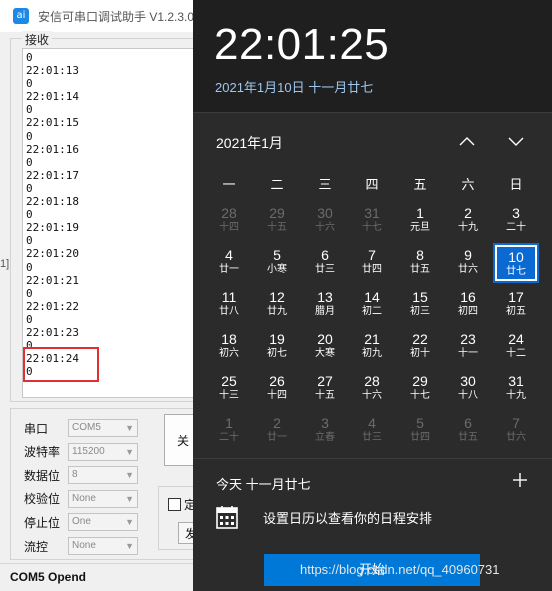  What do you see at coordinates (277, 305) in the screenshot?
I see `calendar-day: 12 廿九` at bounding box center [277, 305].